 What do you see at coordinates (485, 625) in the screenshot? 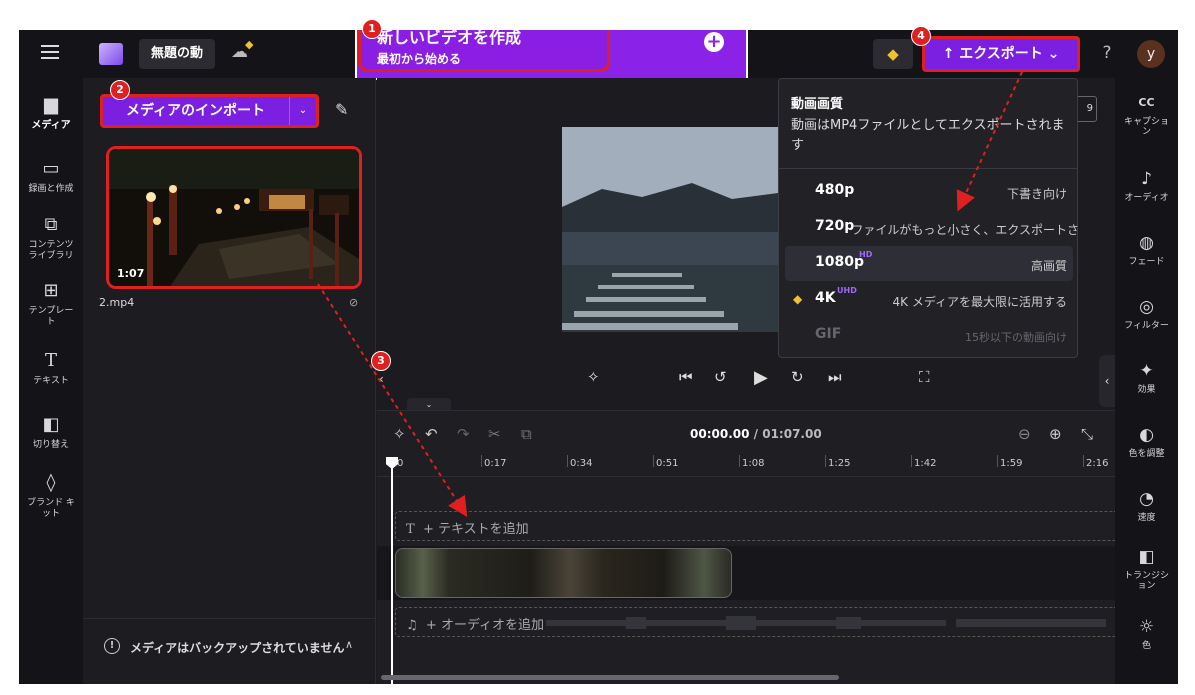
I see `add-audio-label: + オーディオを追加` at bounding box center [485, 625].